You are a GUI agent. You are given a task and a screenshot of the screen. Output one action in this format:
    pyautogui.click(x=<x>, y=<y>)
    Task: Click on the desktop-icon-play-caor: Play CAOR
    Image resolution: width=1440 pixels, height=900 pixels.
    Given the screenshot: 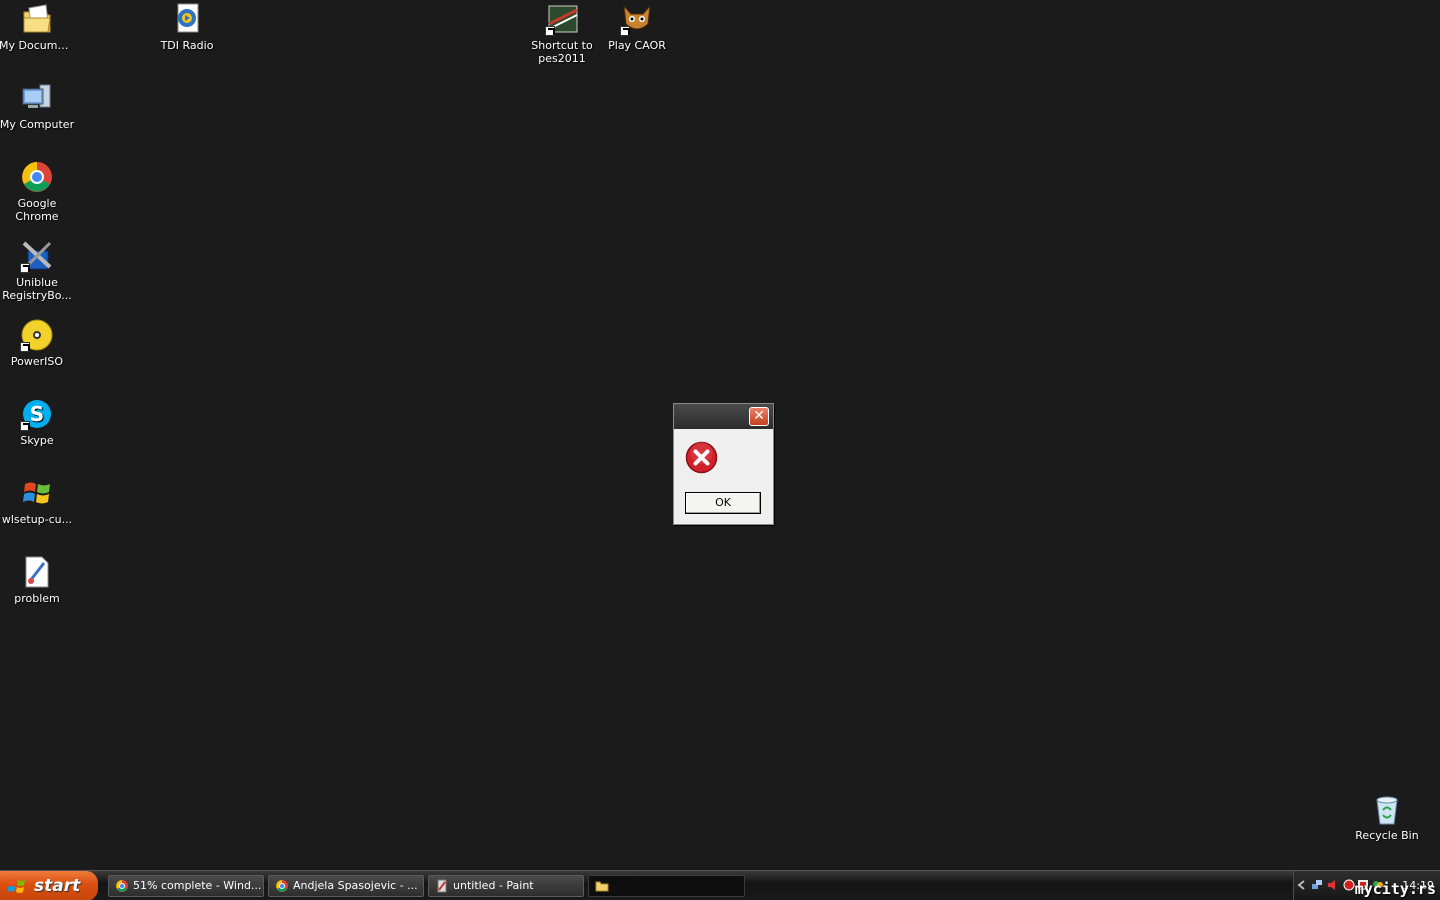 What is the action you would take?
    pyautogui.click(x=637, y=27)
    